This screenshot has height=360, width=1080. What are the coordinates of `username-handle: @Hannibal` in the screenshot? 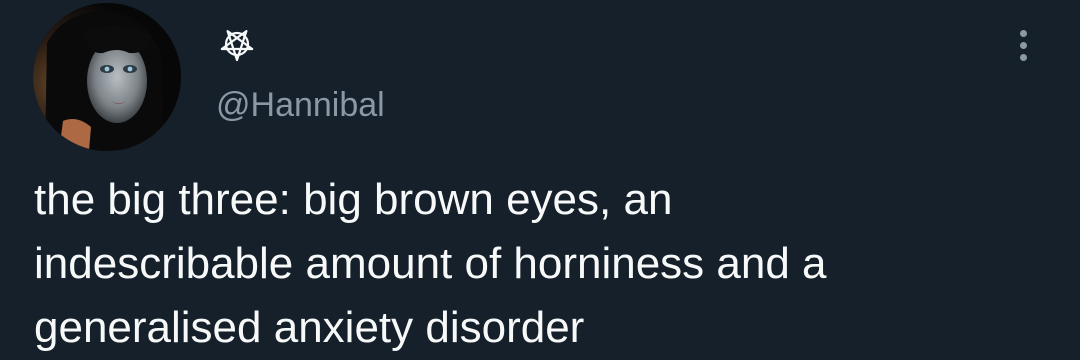 It's located at (300, 105).